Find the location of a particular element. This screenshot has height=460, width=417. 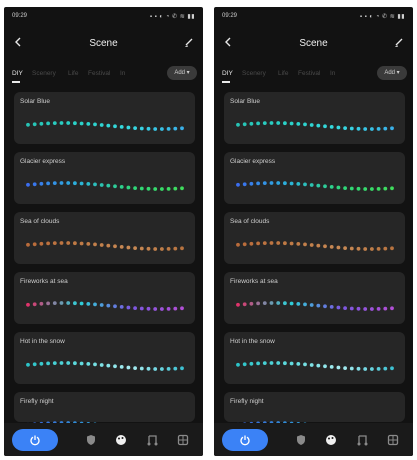

color-wave-preview is located at coordinates (315, 246).